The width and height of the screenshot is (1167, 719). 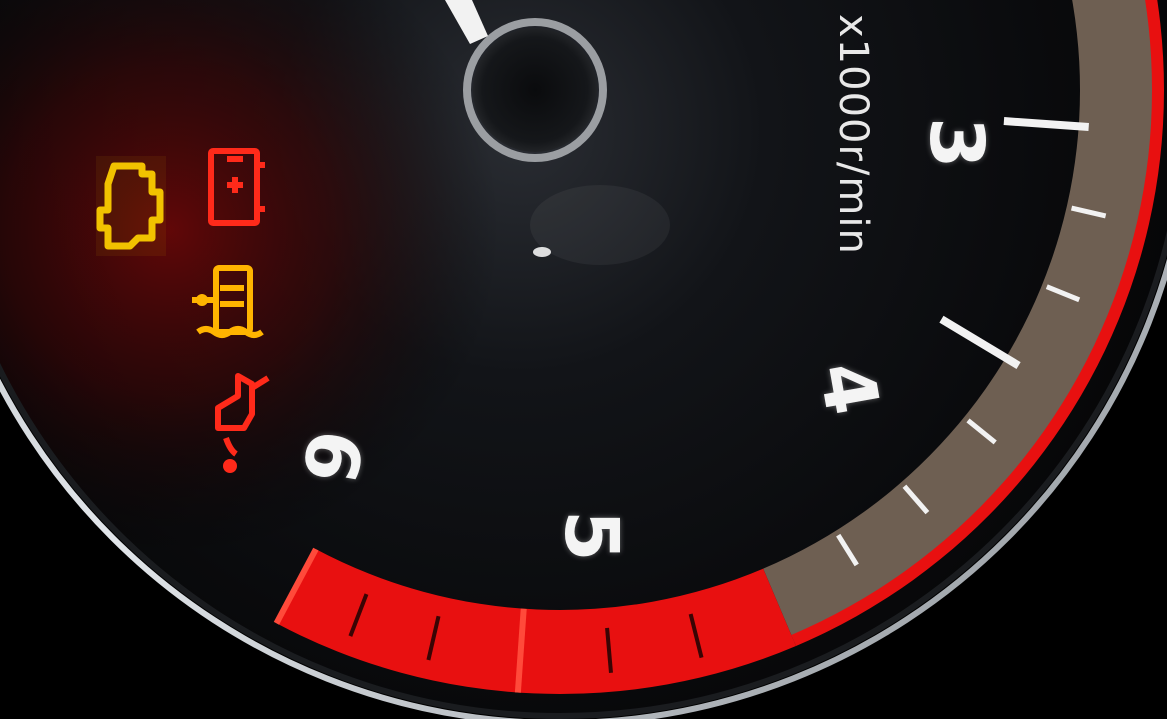 What do you see at coordinates (591, 536) in the screenshot?
I see `numeral-5: 5` at bounding box center [591, 536].